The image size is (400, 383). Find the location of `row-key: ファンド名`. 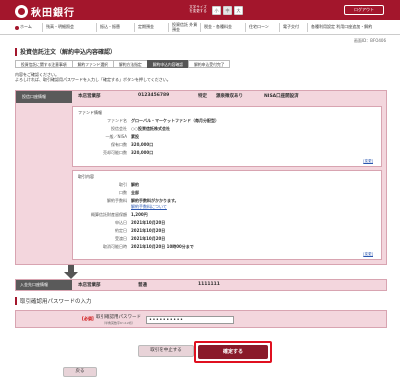

row-key: ファンド名 is located at coordinates (117, 120).